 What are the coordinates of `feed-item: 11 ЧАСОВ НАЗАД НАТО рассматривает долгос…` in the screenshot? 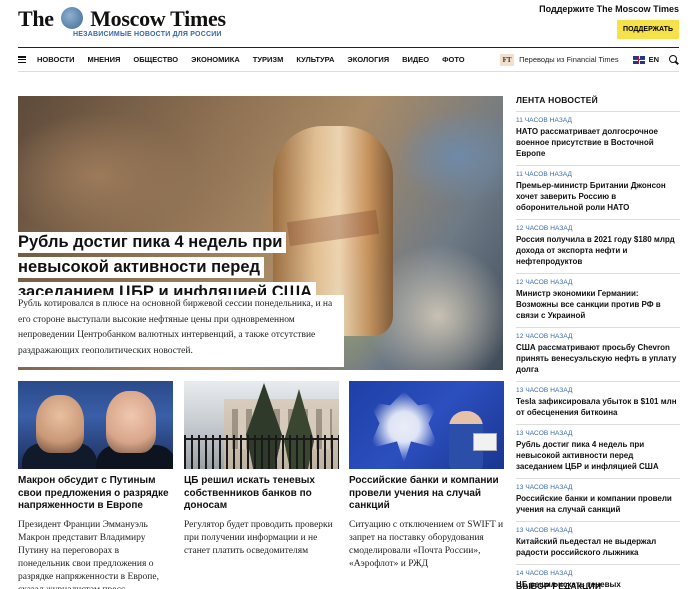 It's located at (598, 139).